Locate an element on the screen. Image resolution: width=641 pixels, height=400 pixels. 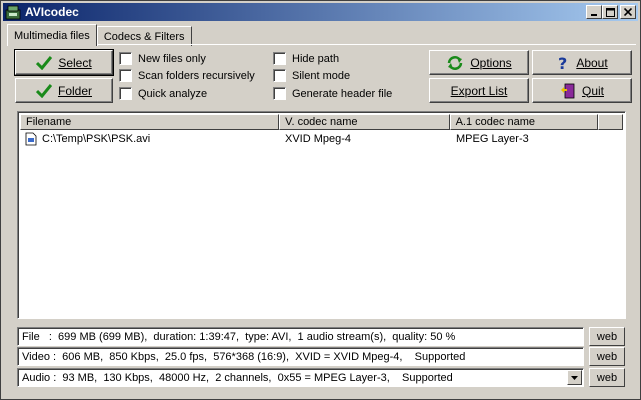
refresh-icon is located at coordinates (455, 63).